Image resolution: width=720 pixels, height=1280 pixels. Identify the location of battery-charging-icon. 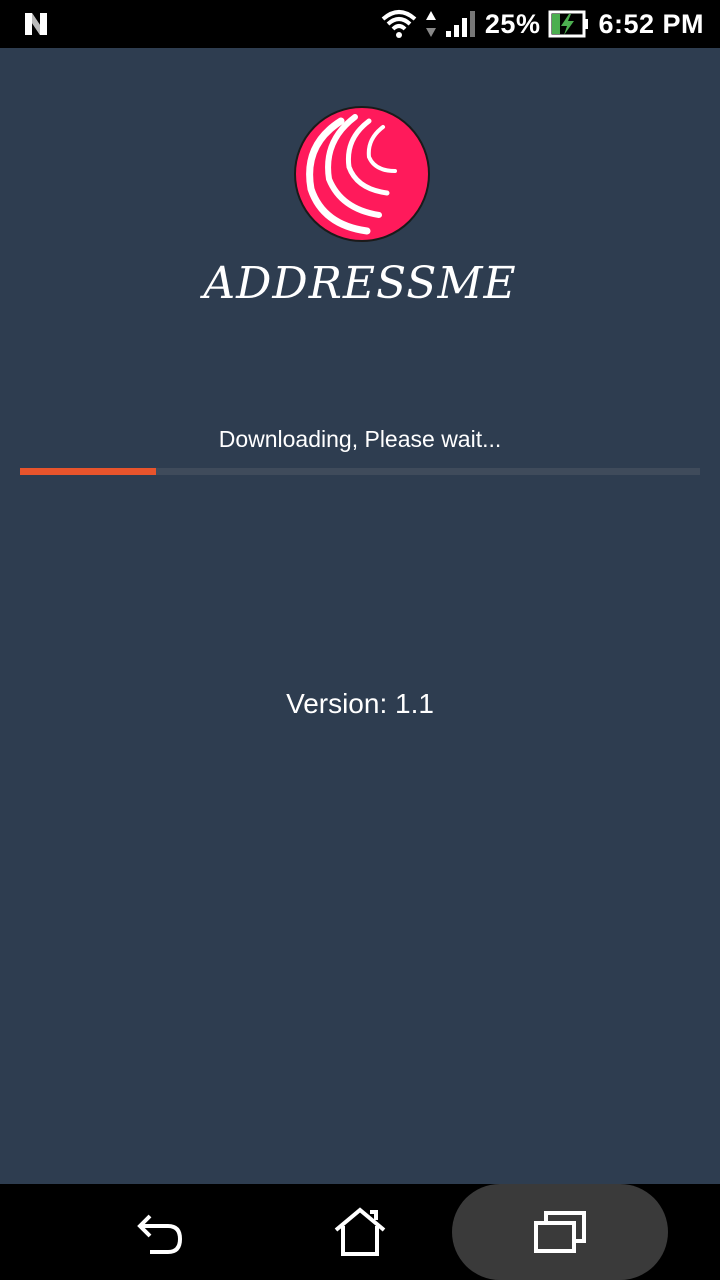
(568, 24).